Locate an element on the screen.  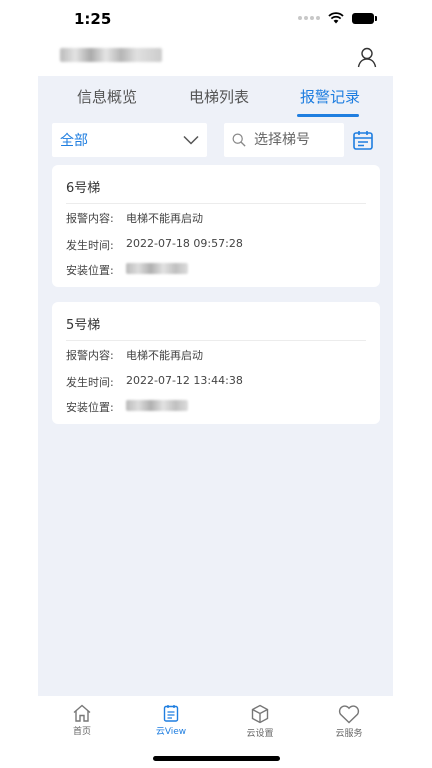
nav-cloud-service: 云服务 is located at coordinates (349, 718).